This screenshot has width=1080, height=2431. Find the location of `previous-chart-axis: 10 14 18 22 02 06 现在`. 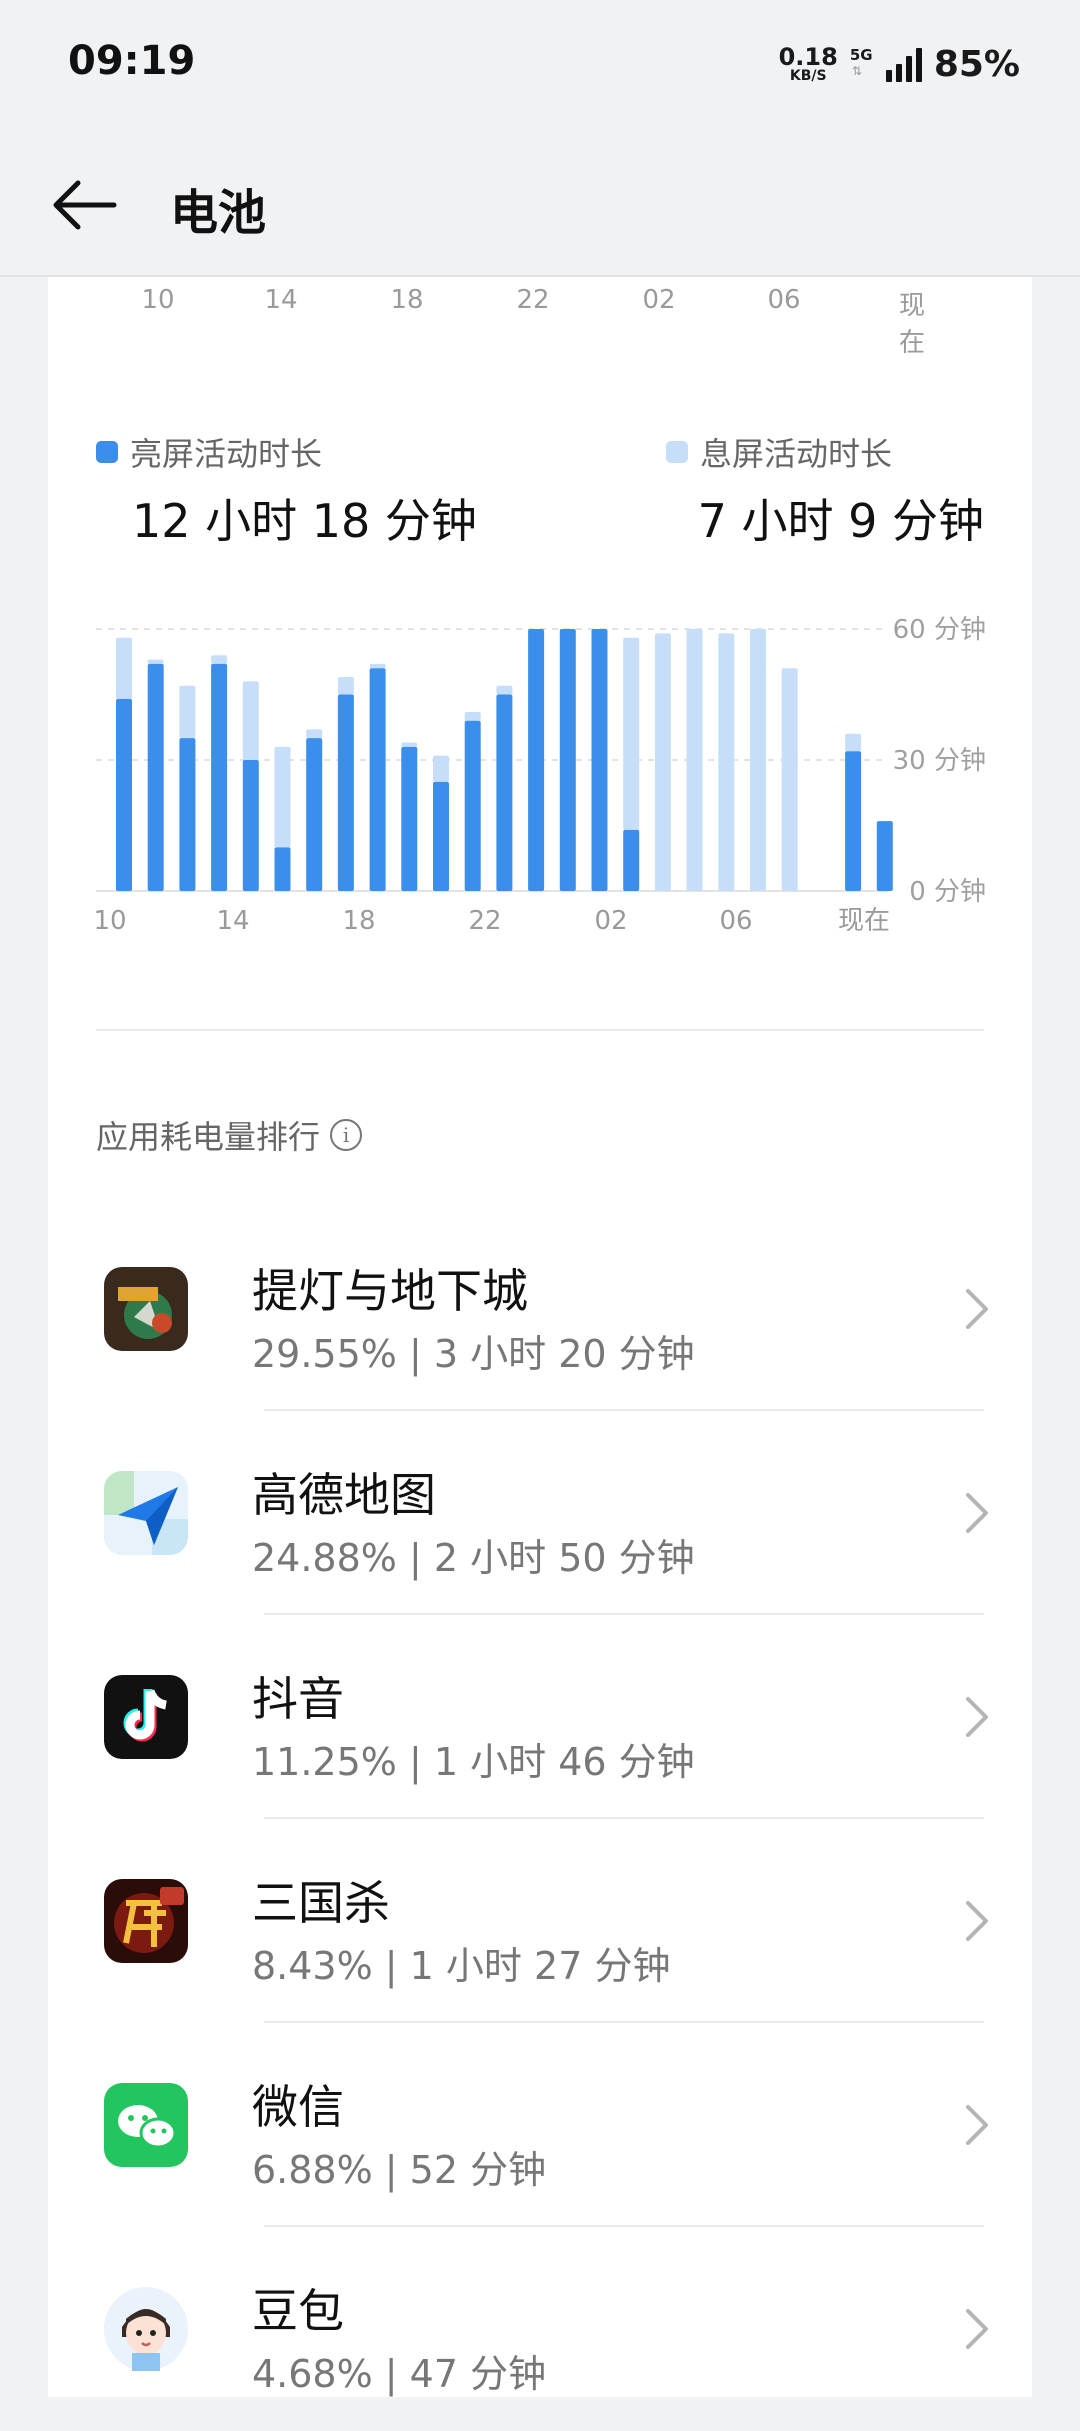

previous-chart-axis: 10 14 18 22 02 06 现在 is located at coordinates (516, 321).